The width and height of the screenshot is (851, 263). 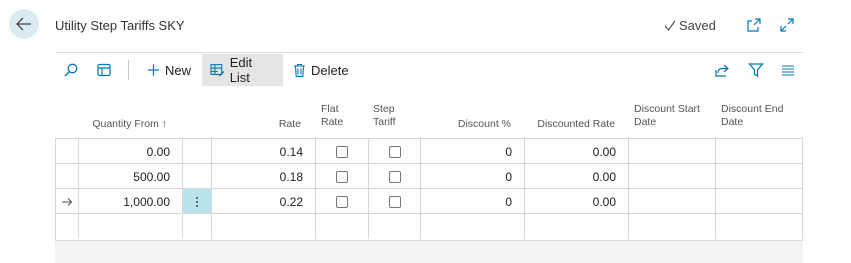 What do you see at coordinates (569, 124) in the screenshot?
I see `col-header-discounted-rate: Discounted Rate` at bounding box center [569, 124].